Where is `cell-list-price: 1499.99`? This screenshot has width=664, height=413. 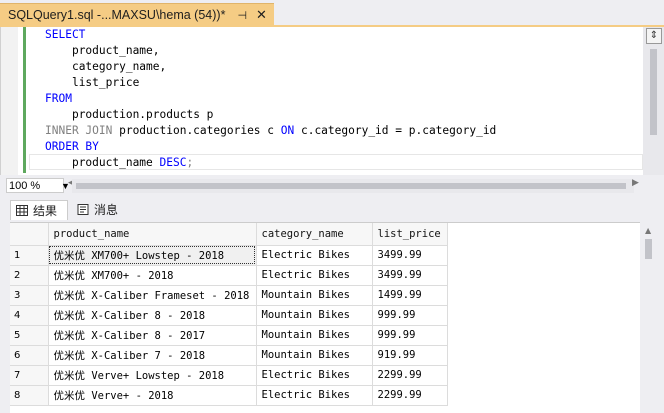
cell-list-price: 1499.99 is located at coordinates (410, 295).